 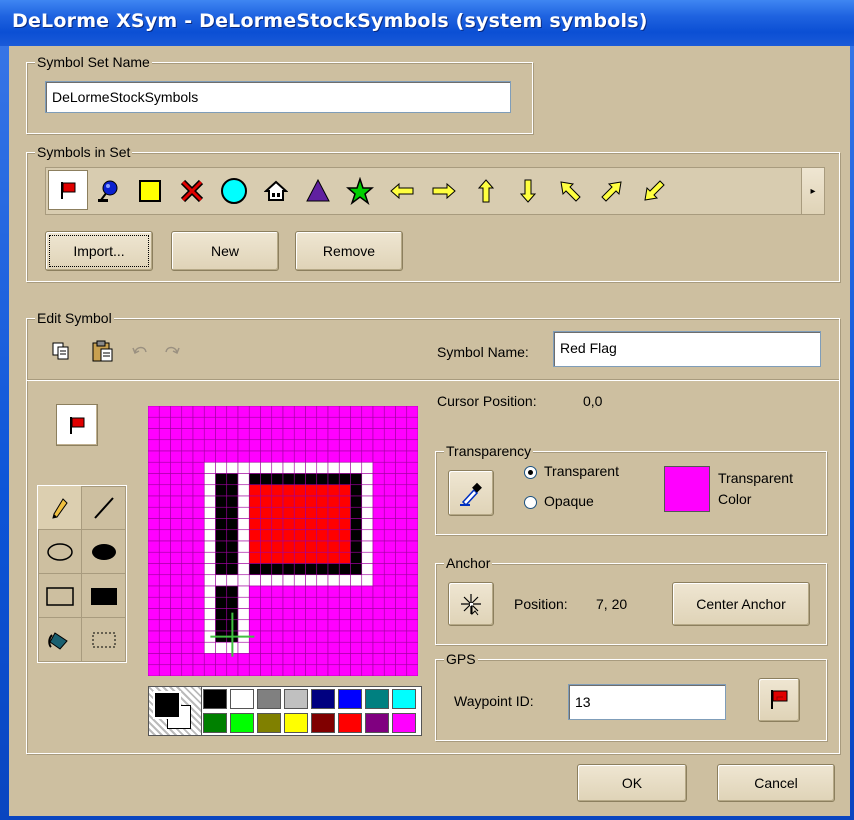 I want to click on transparent-color-swatch, so click(x=687, y=489).